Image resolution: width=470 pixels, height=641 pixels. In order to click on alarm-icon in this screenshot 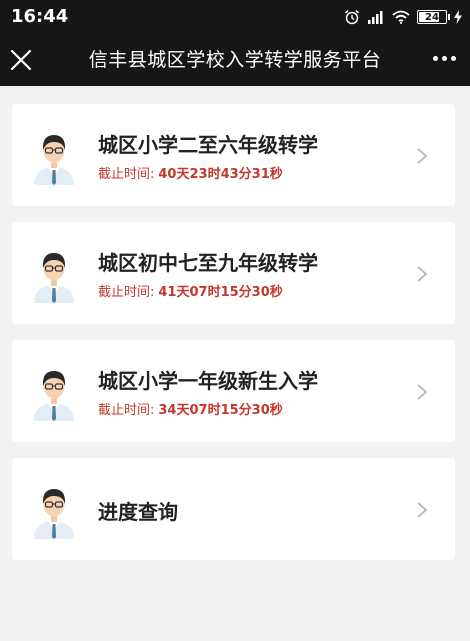, I will do `click(352, 17)`.